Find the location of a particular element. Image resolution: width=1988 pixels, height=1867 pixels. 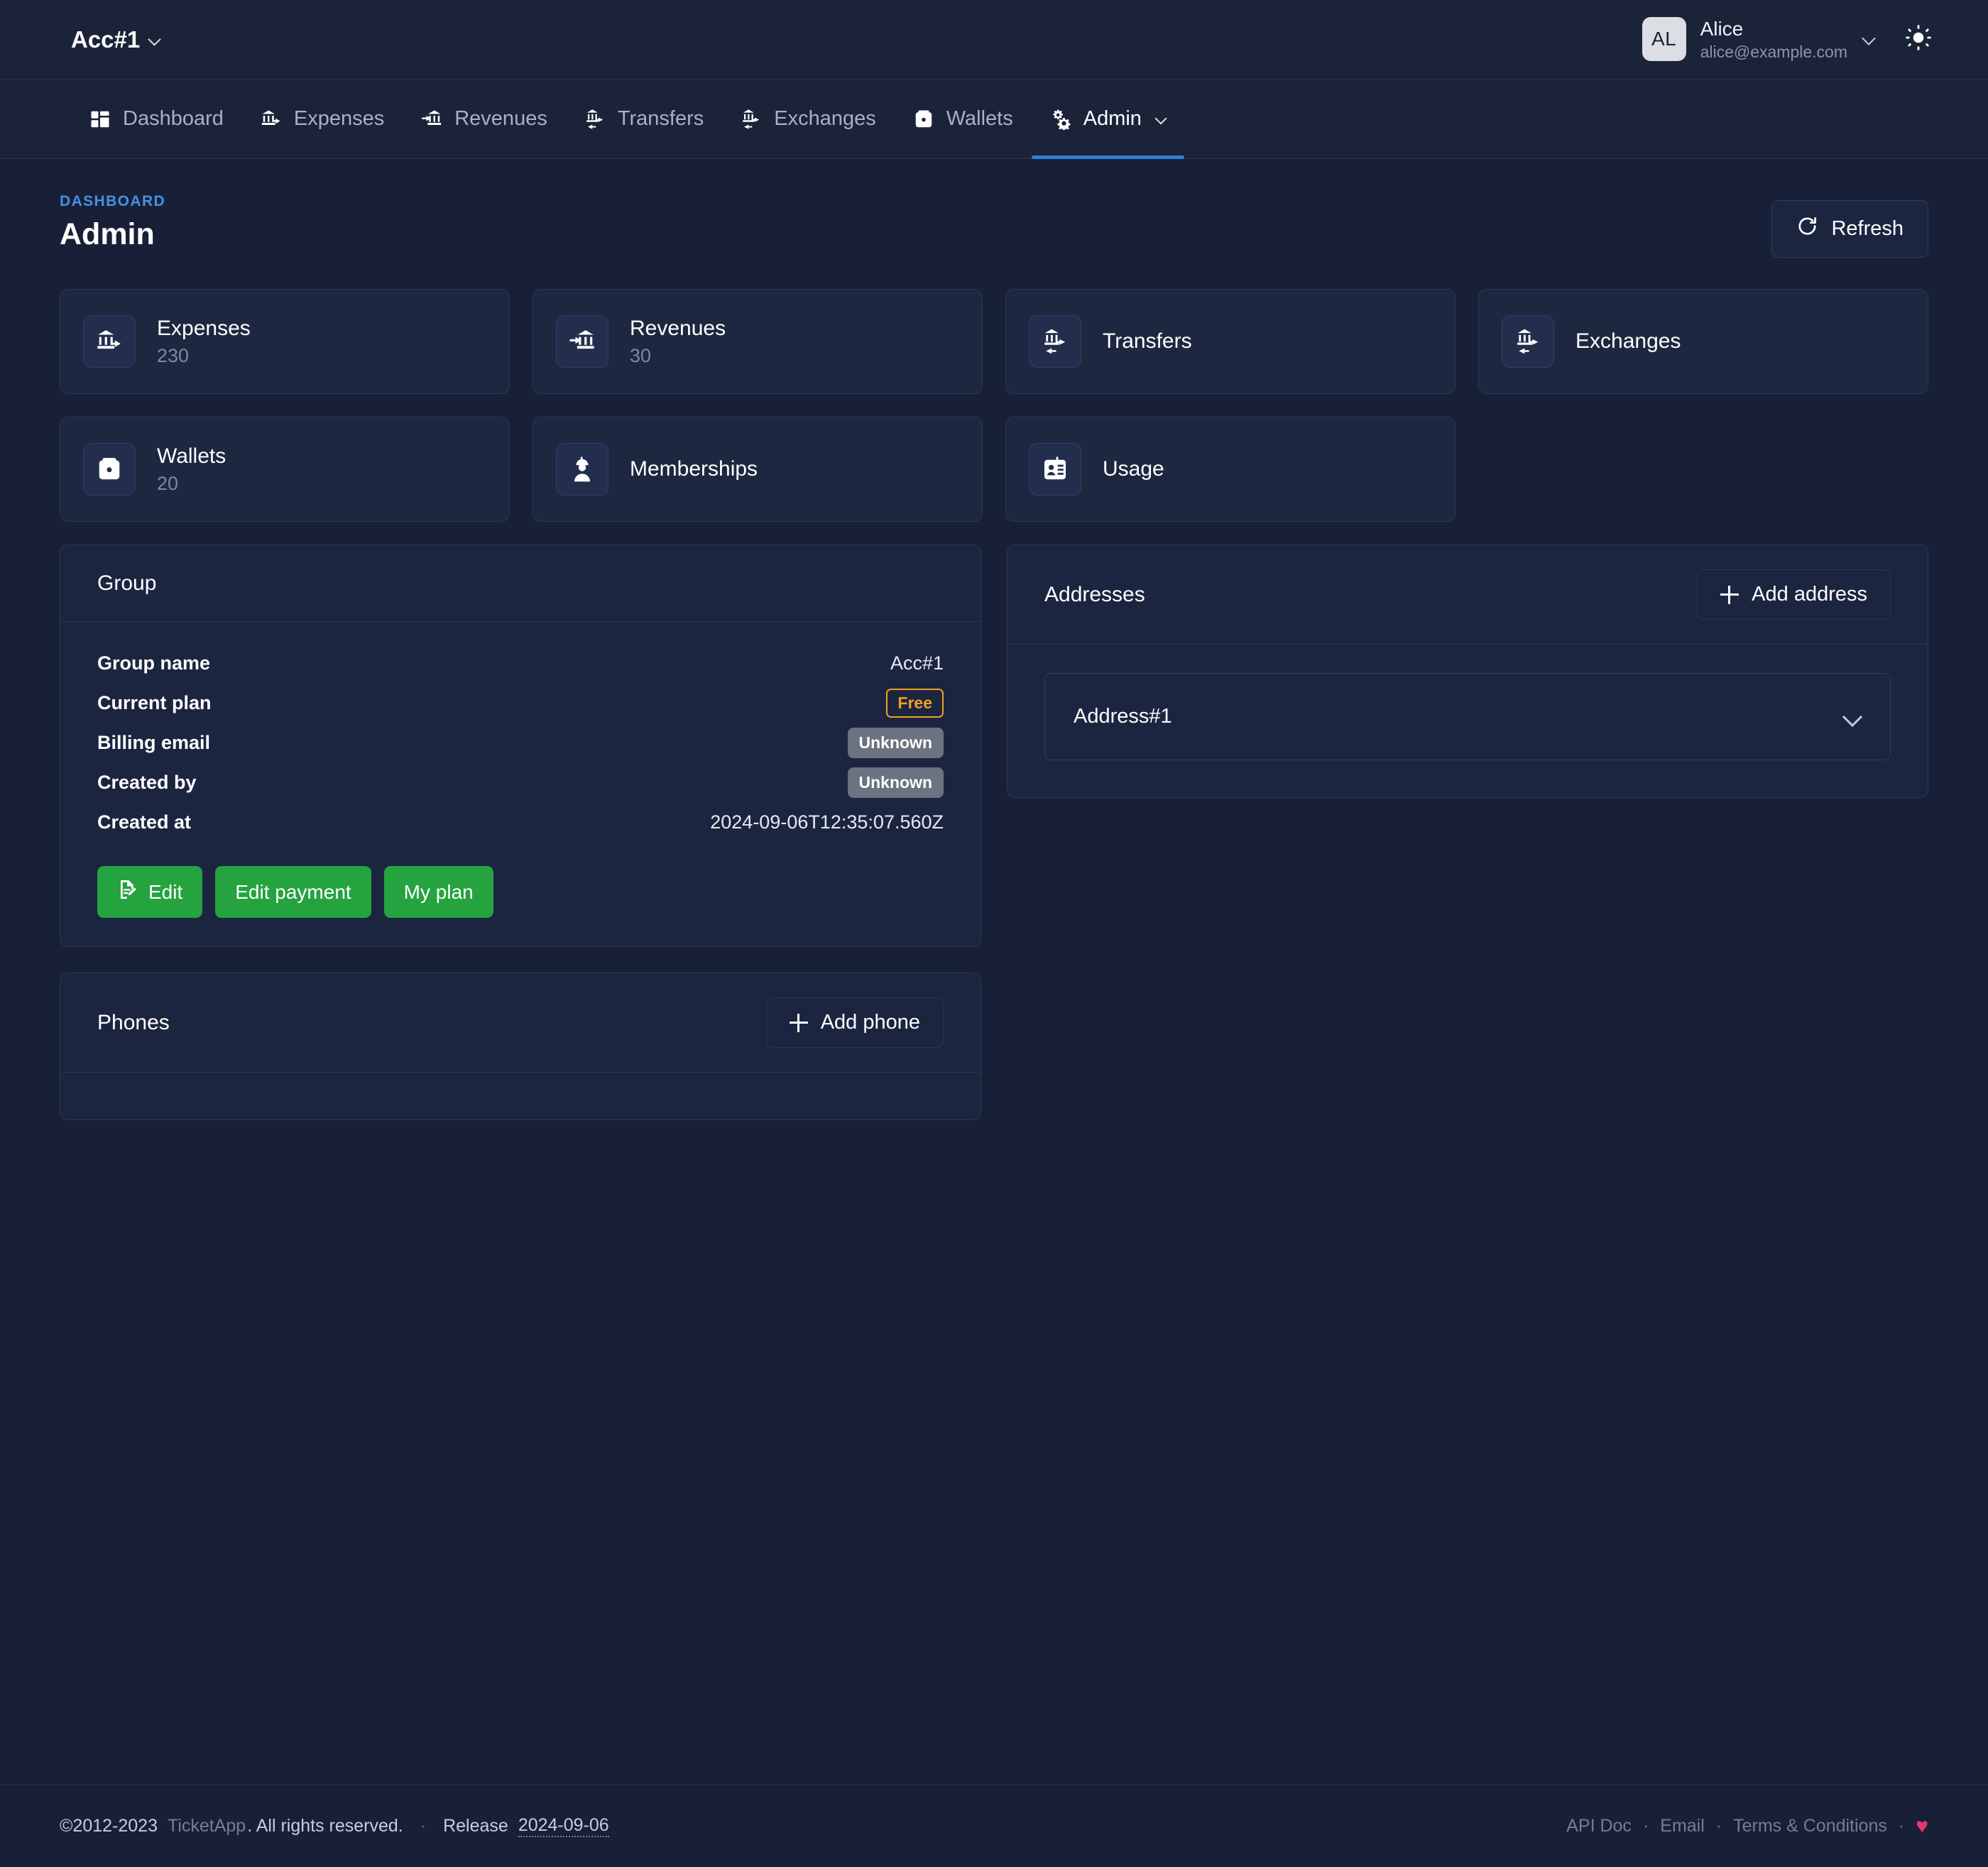

group-panel-actions: Edit Edit payment My plan is located at coordinates (520, 895).